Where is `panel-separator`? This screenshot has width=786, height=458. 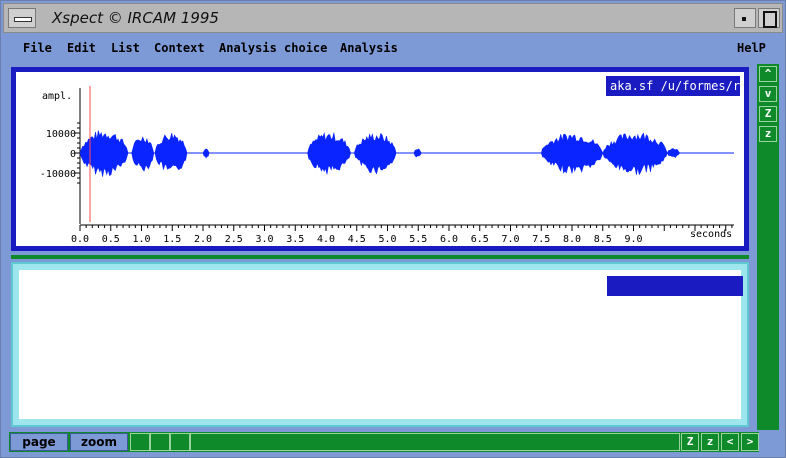
panel-separator is located at coordinates (380, 257).